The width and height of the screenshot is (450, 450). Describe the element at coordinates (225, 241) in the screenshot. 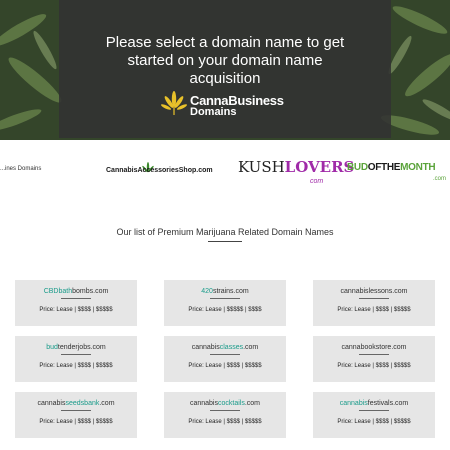

I see `section-divider` at that location.